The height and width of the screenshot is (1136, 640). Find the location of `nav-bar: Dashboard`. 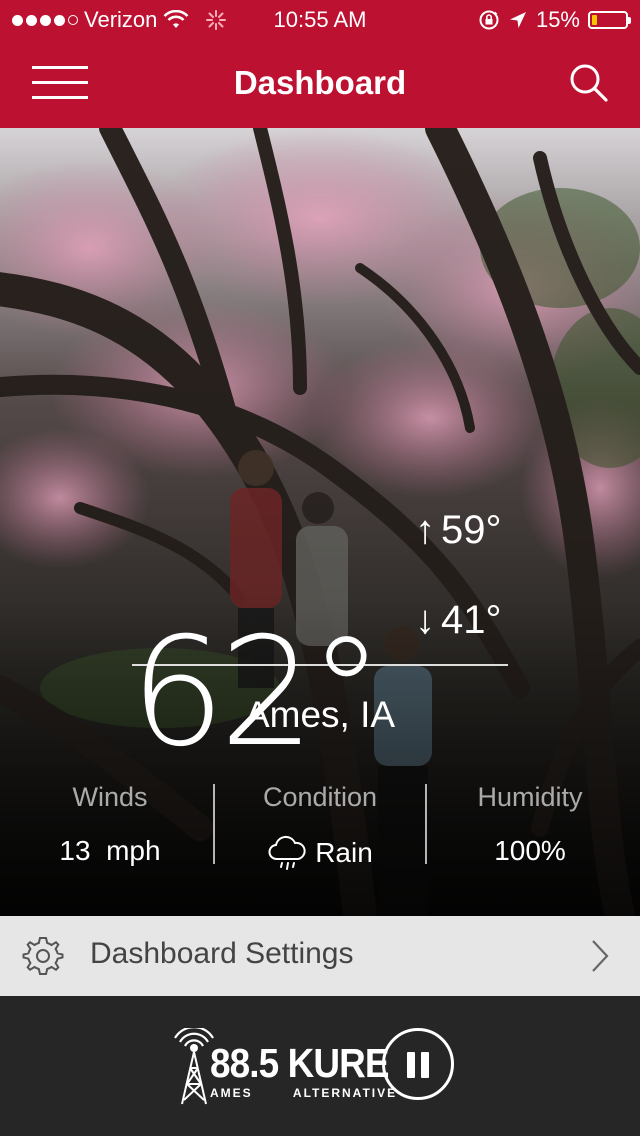

nav-bar: Dashboard is located at coordinates (320, 84).